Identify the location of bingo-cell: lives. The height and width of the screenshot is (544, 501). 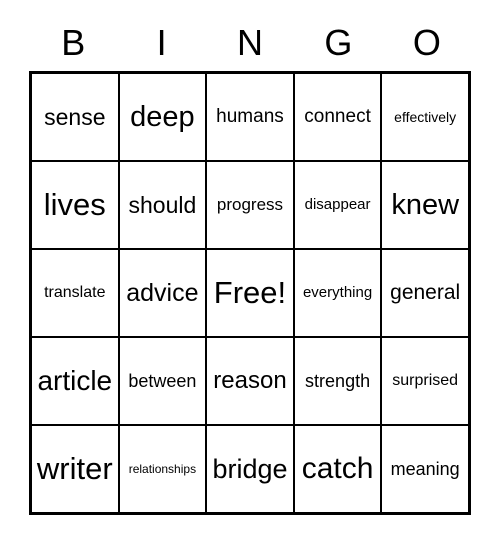
(76, 205).